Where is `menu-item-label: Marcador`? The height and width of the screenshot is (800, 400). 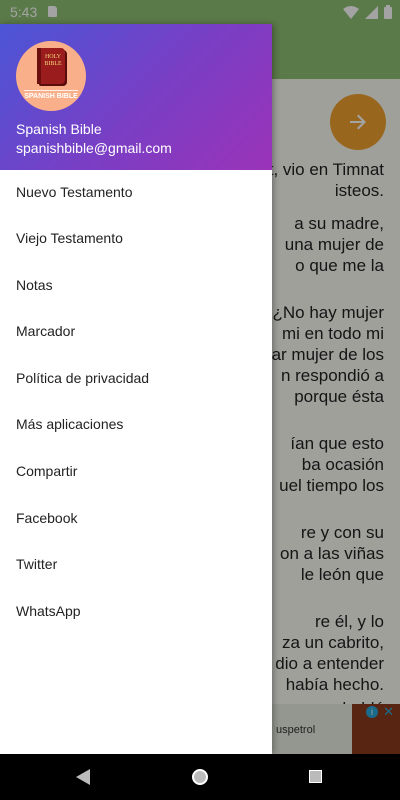
menu-item-label: Marcador is located at coordinates (46, 331).